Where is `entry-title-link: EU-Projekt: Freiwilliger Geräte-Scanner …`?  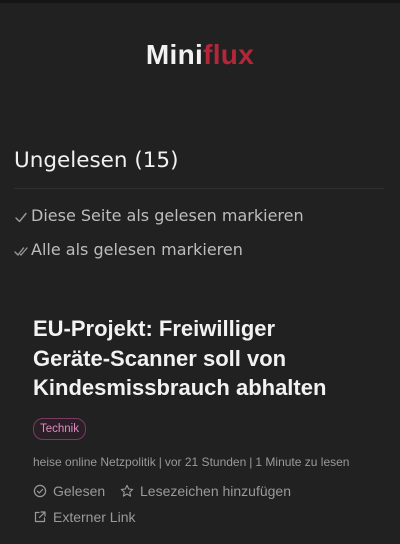 entry-title-link: EU-Projekt: Freiwilliger Geräte-Scanner … is located at coordinates (208, 358).